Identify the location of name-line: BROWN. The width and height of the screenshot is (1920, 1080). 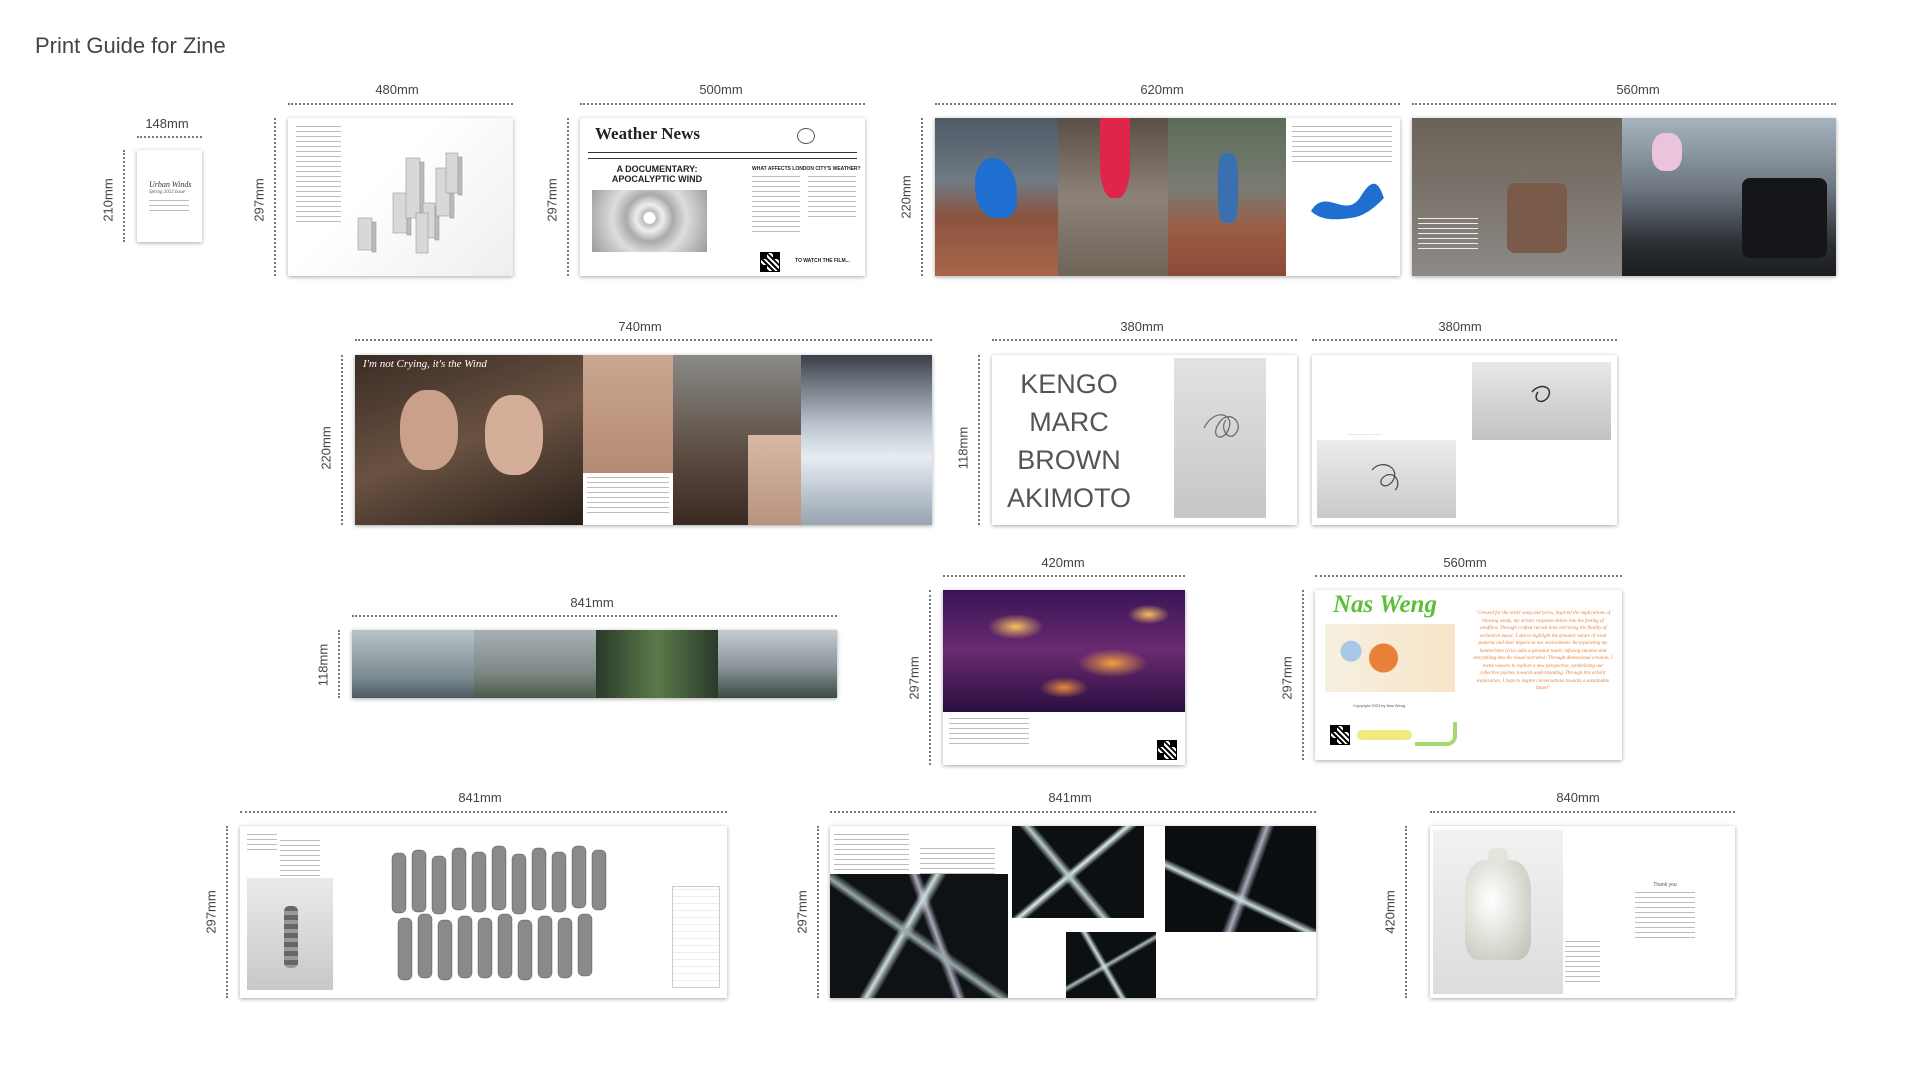
(1069, 460).